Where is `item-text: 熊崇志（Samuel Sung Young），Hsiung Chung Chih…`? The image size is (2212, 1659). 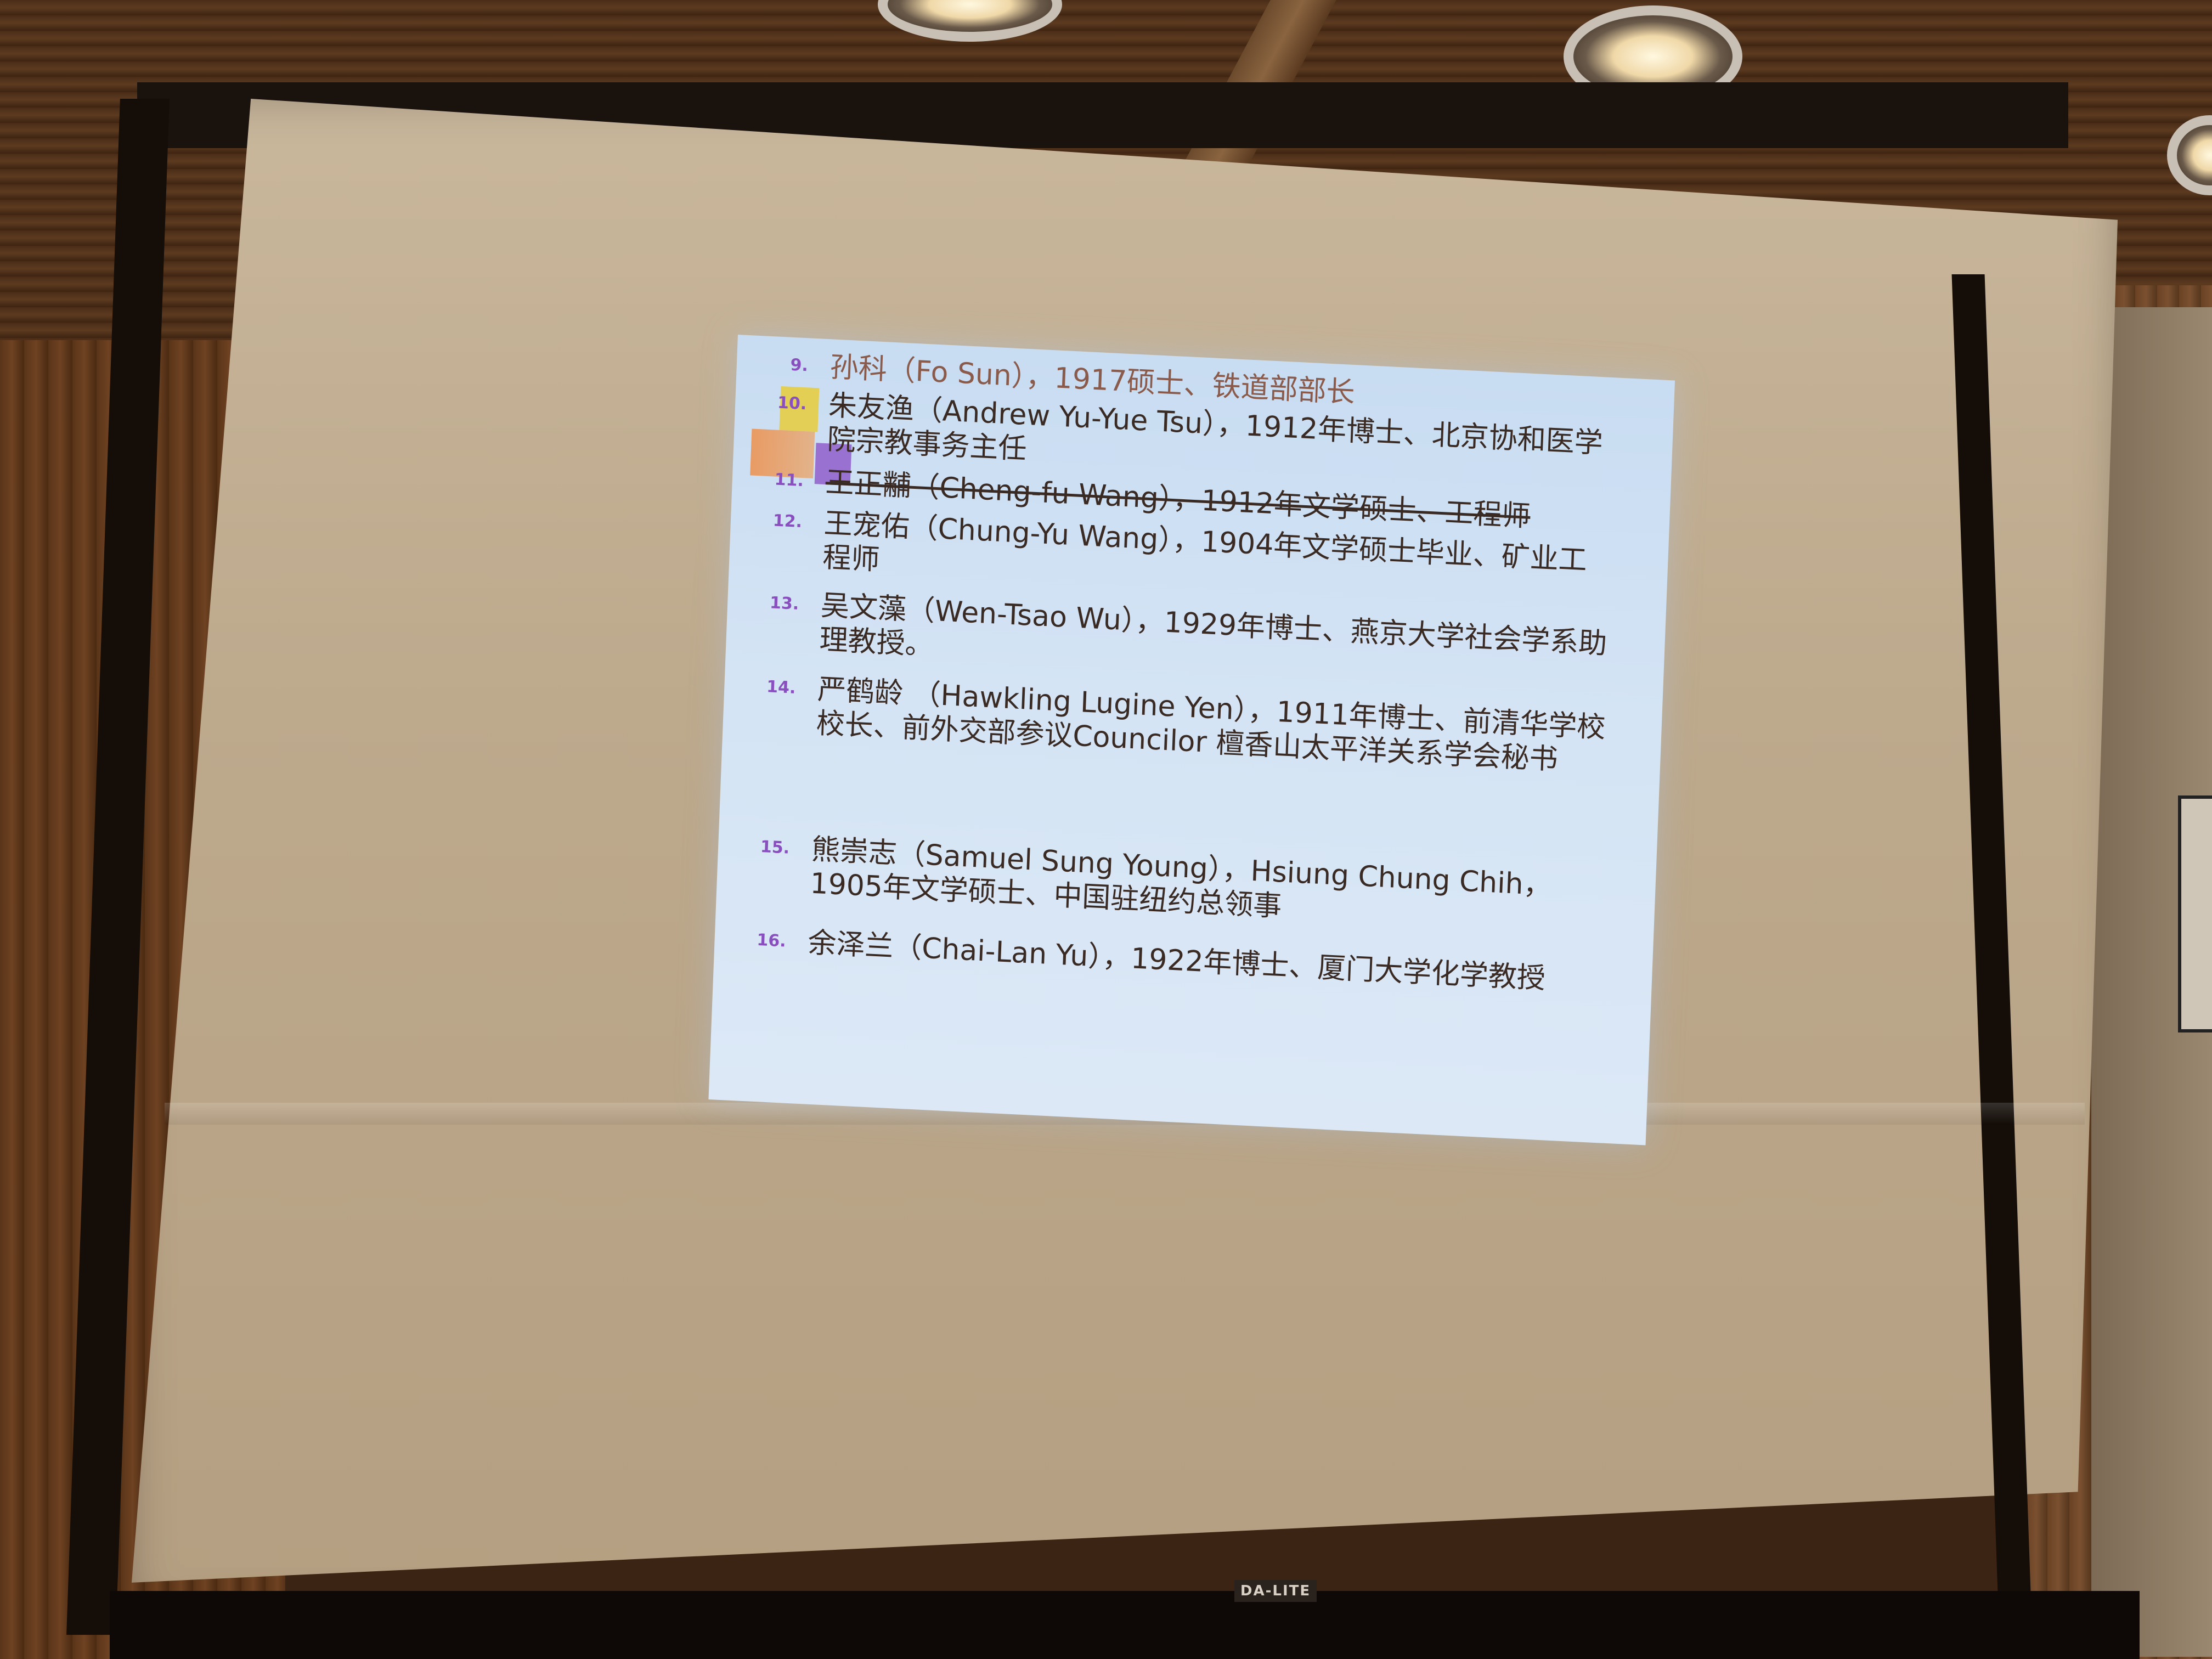
item-text: 熊崇志（Samuel Sung Young），Hsiung Chung Chih… is located at coordinates (1181, 878).